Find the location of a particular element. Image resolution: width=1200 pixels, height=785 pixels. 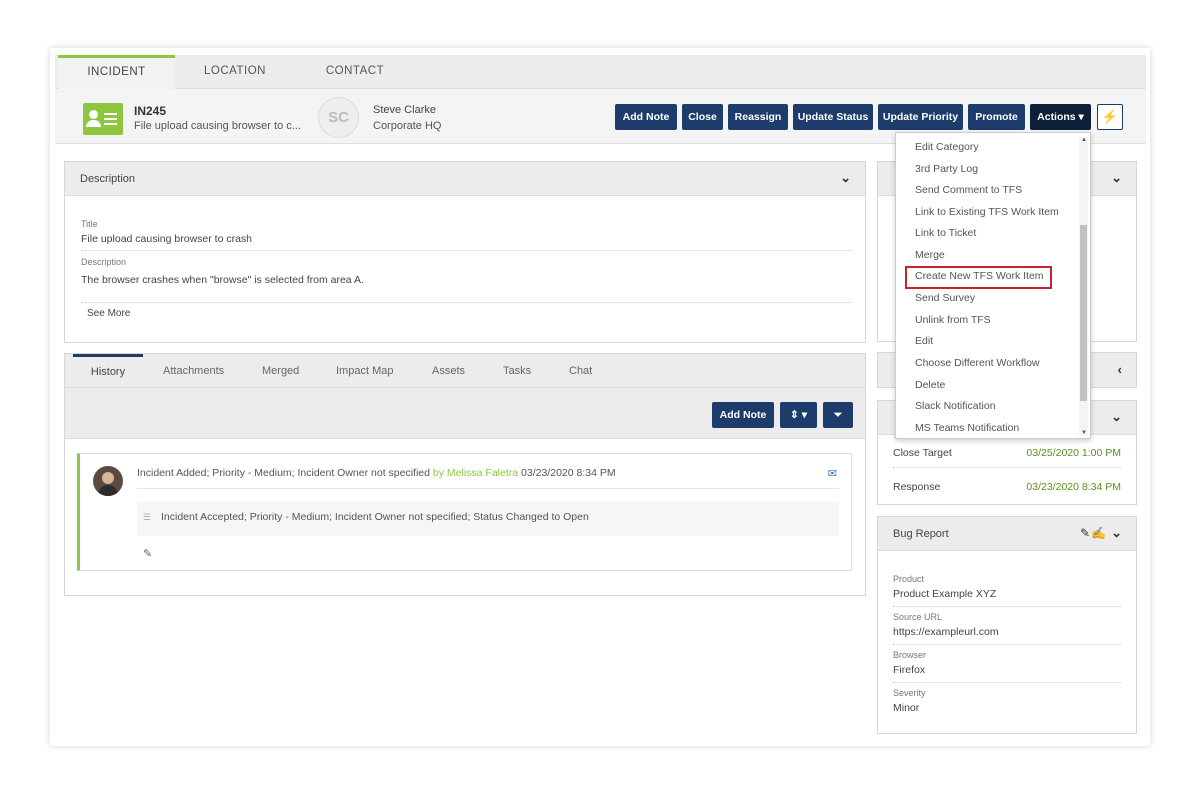

email-icon: ✉ is located at coordinates (832, 473).